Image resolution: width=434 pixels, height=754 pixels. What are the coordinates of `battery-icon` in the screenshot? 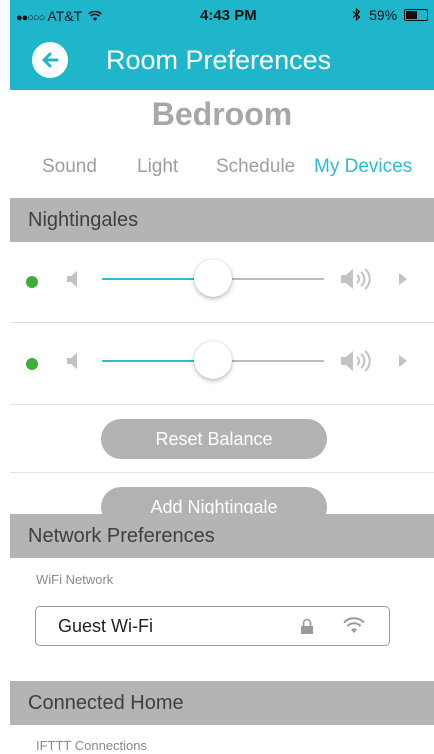 It's located at (416, 15).